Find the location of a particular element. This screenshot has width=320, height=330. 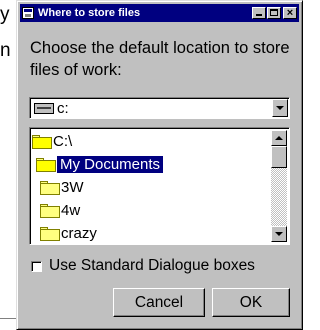

list-item: crazy is located at coordinates (151, 233).